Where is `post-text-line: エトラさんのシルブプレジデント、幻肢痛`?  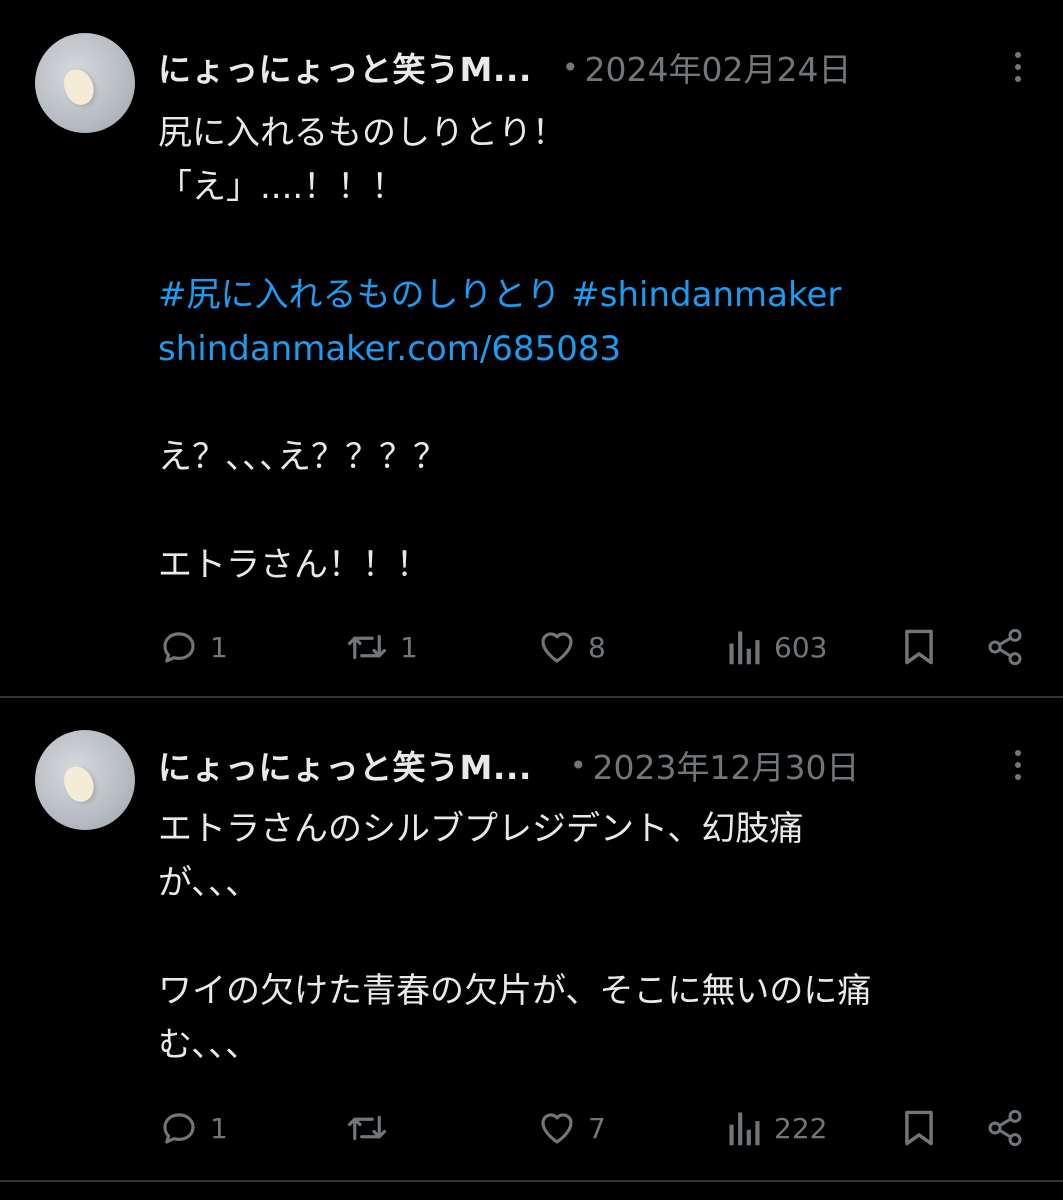 post-text-line: エトラさんのシルブプレジデント、幻肢痛 is located at coordinates (481, 829).